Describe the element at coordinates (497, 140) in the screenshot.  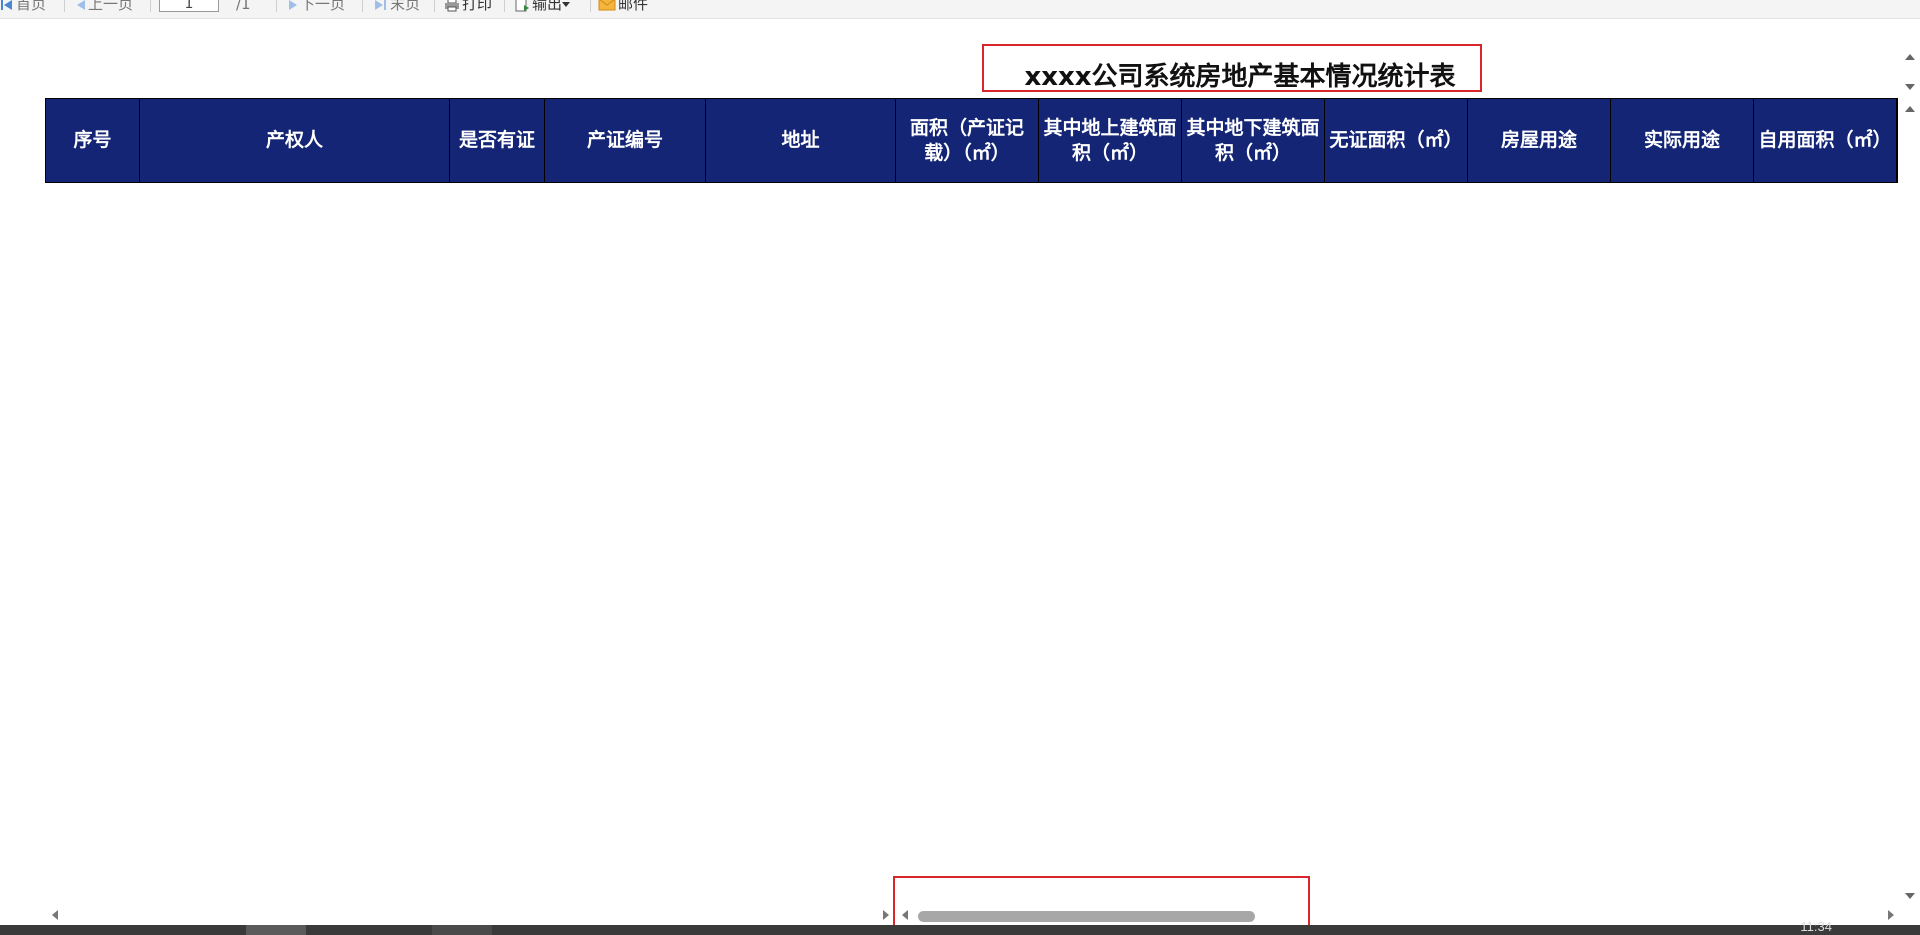
I see `column-header: 是否有证` at that location.